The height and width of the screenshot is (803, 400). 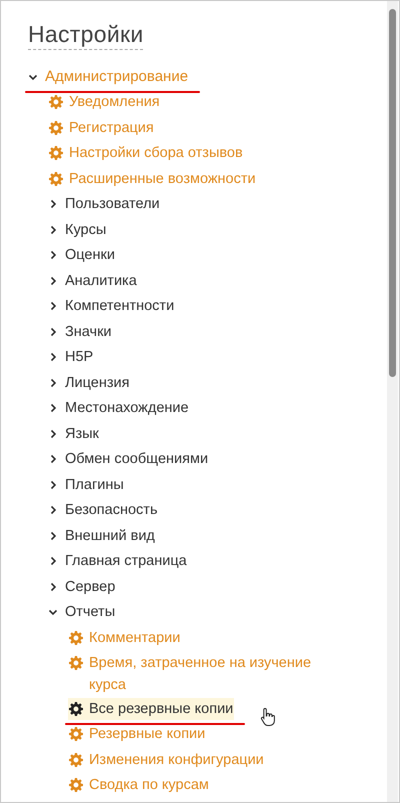 I want to click on tree-item: Лицензия, so click(x=97, y=383).